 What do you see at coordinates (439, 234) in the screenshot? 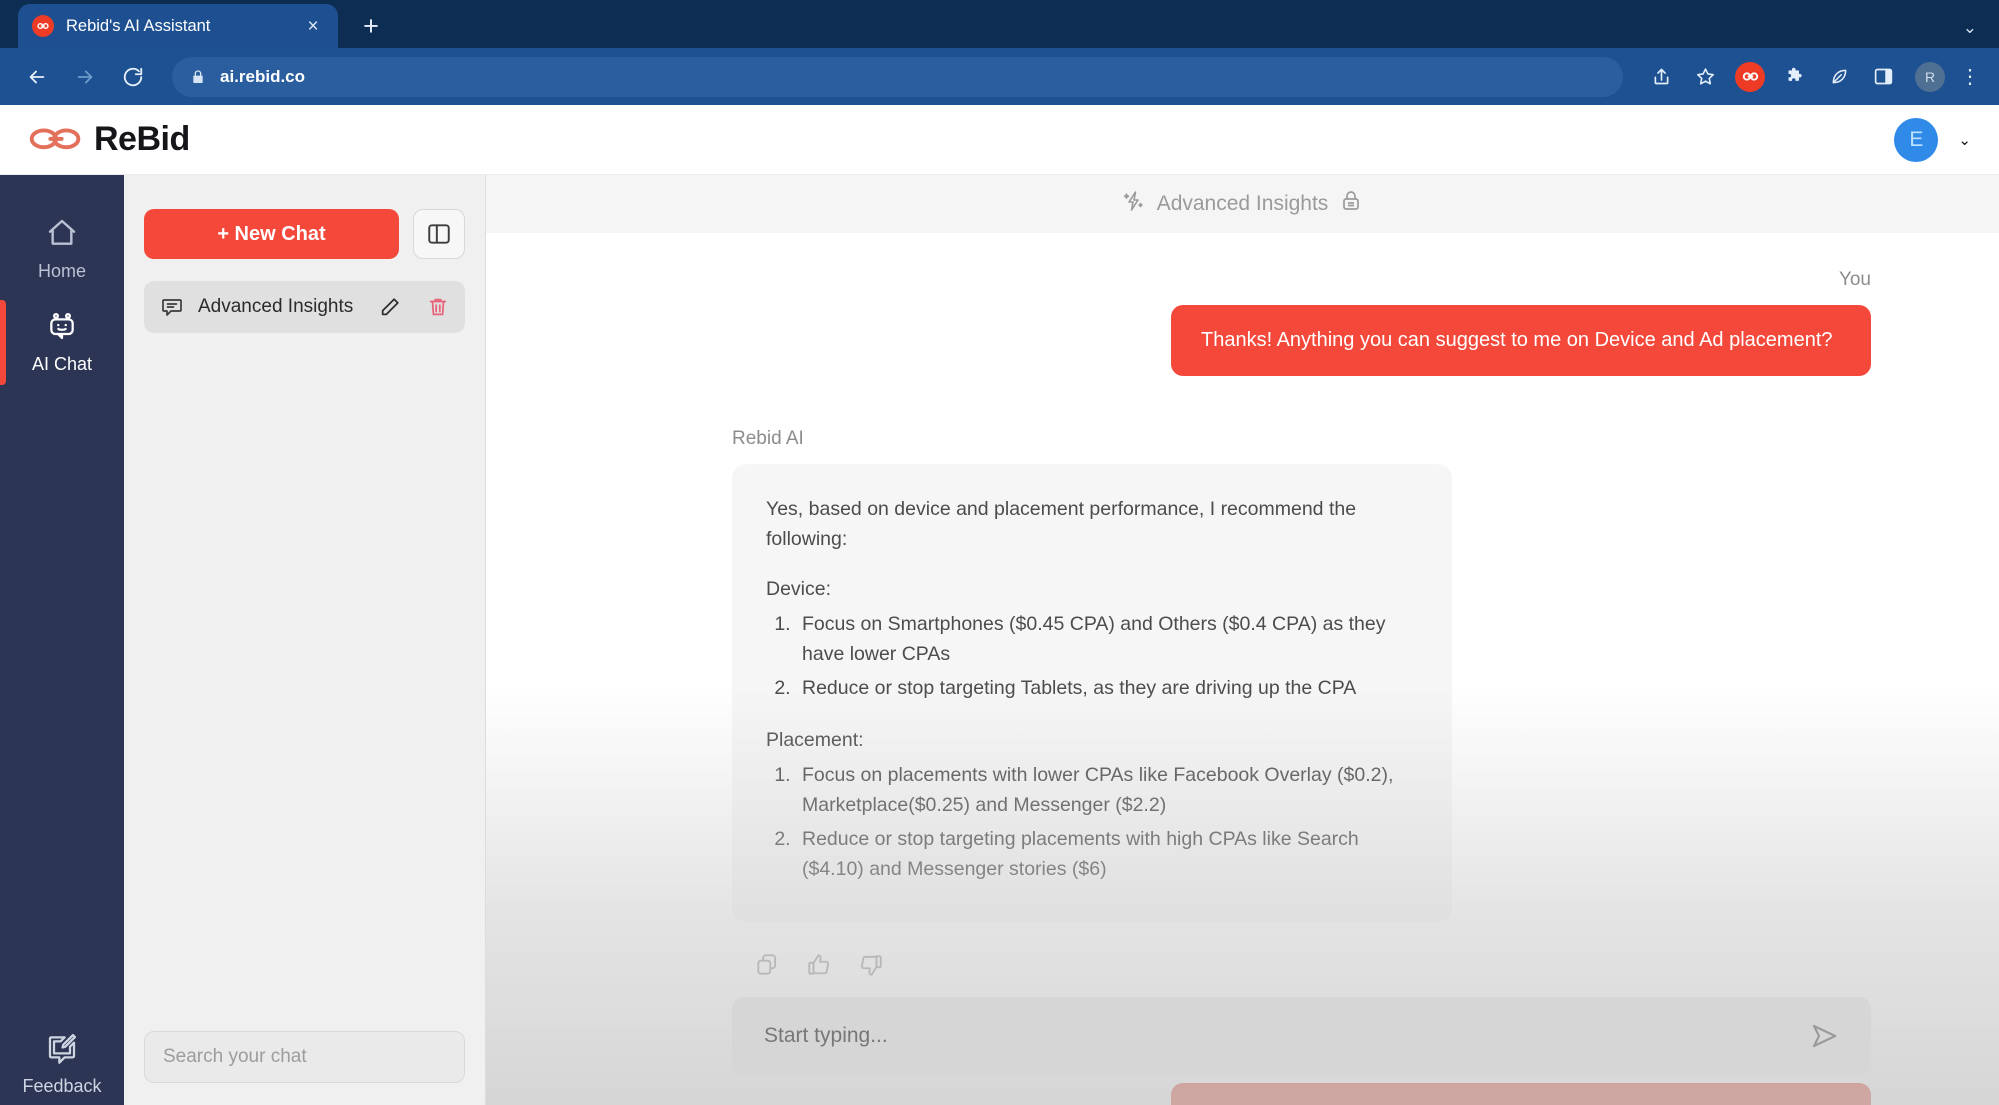
I see `sidebar-toggle-icon` at bounding box center [439, 234].